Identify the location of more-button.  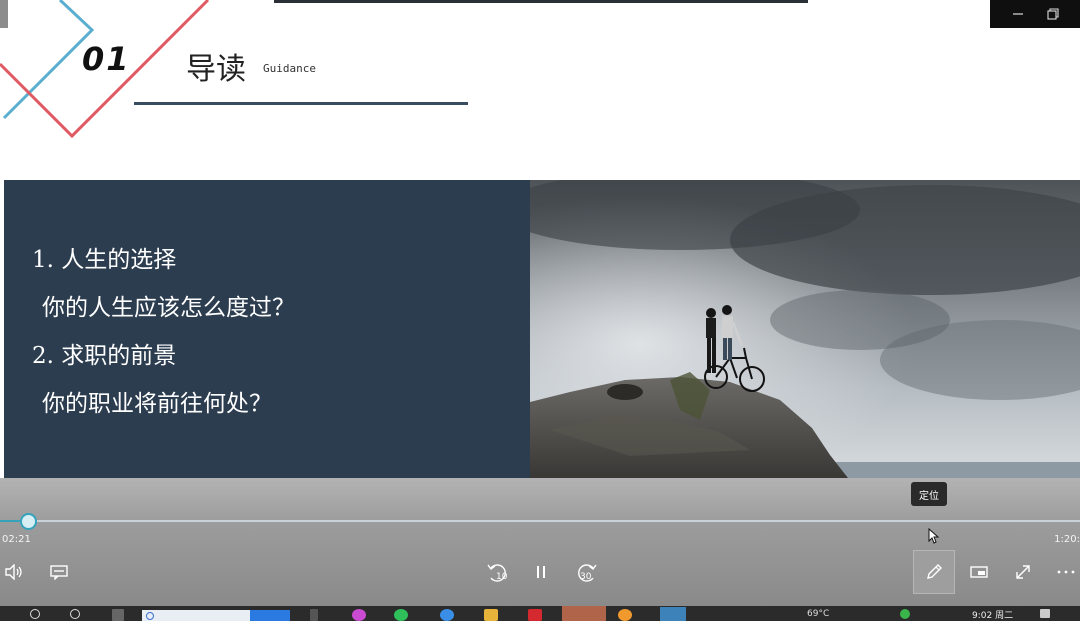
(1066, 572).